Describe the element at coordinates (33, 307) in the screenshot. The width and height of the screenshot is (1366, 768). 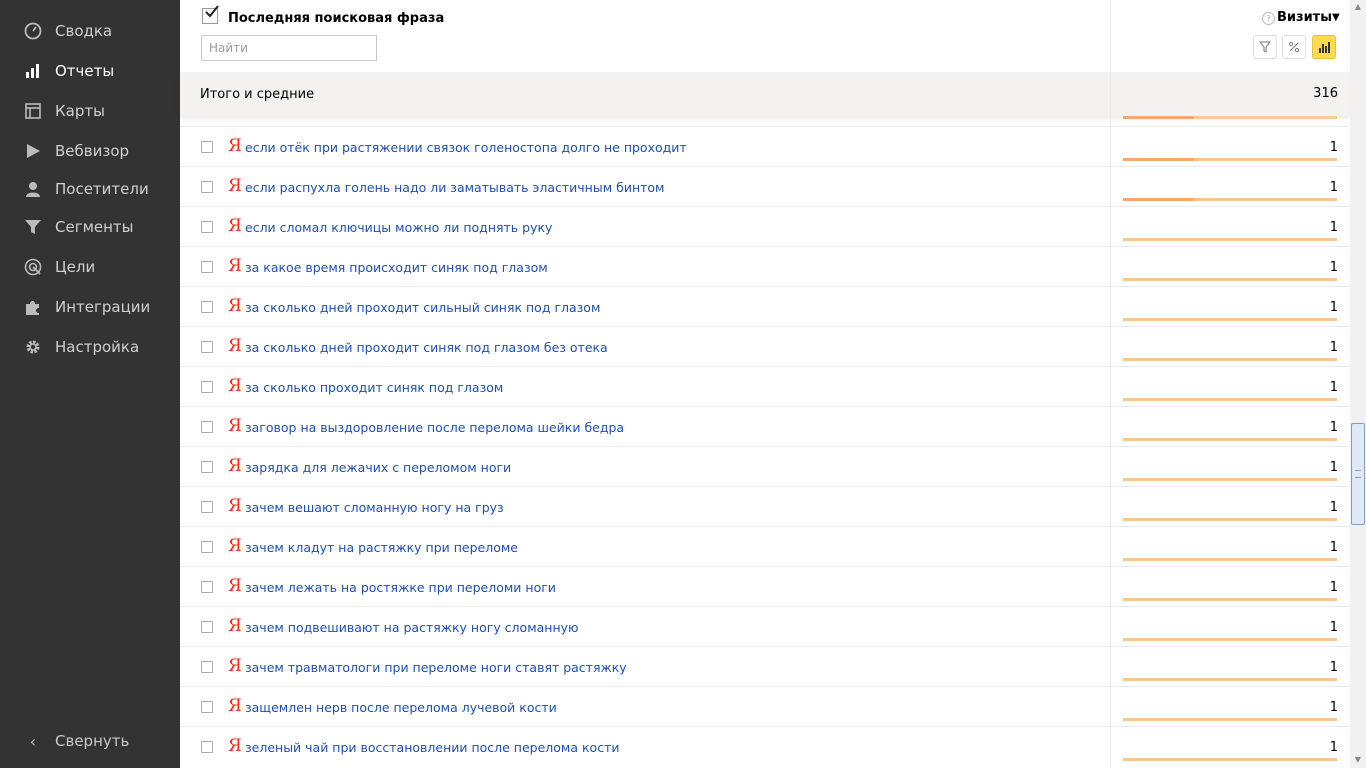
I see `puzzle-icon` at that location.